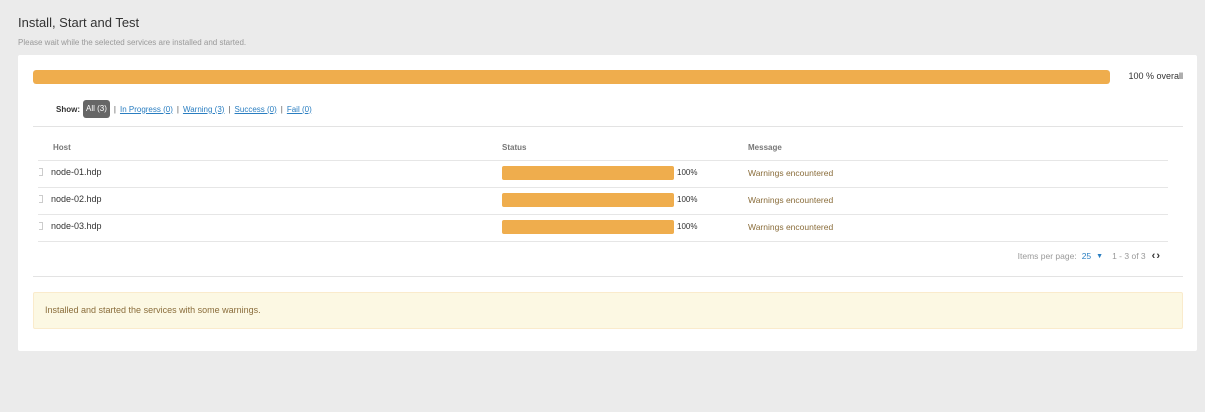  Describe the element at coordinates (68, 109) in the screenshot. I see `filter-show-label: Show:` at that location.